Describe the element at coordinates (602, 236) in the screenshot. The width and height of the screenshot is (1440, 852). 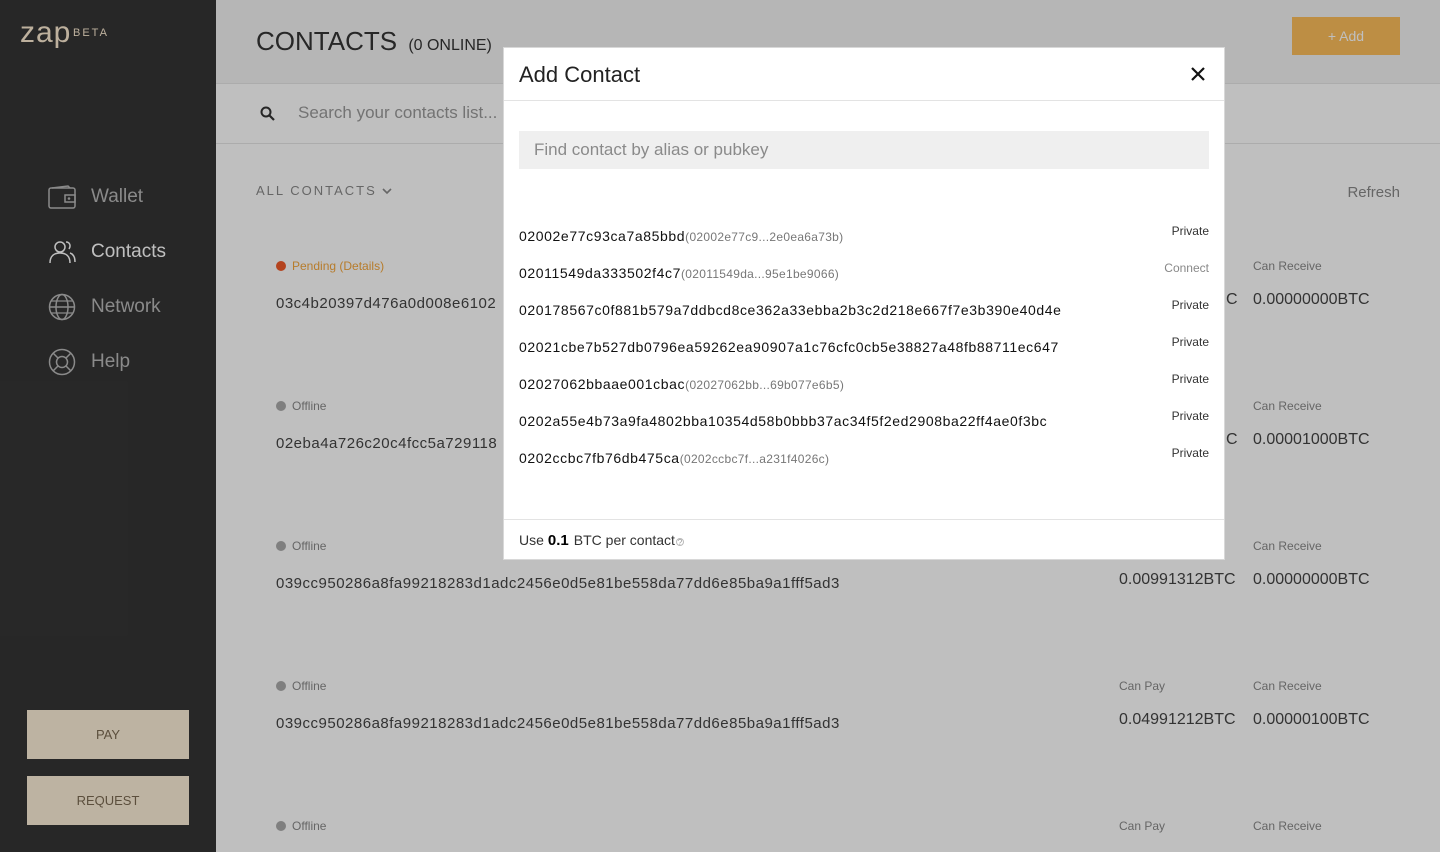
I see `node-key-text: 02002e77c93ca7a85bbd` at that location.